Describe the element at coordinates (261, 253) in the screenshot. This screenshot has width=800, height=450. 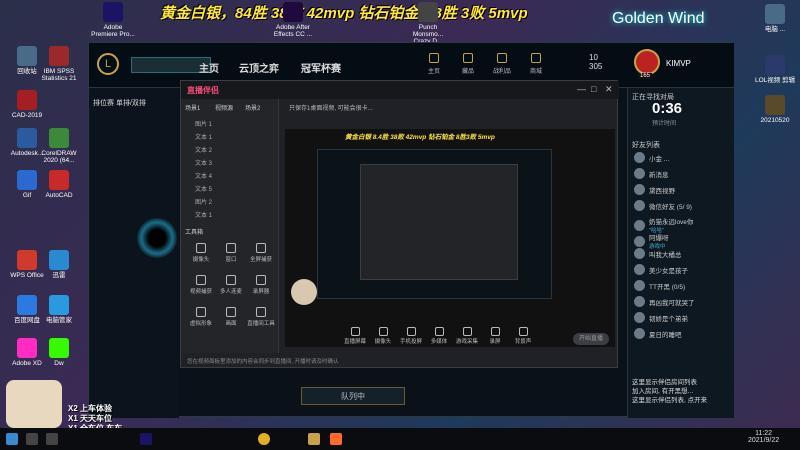
I see `tool-button: 全屏捕获` at that location.